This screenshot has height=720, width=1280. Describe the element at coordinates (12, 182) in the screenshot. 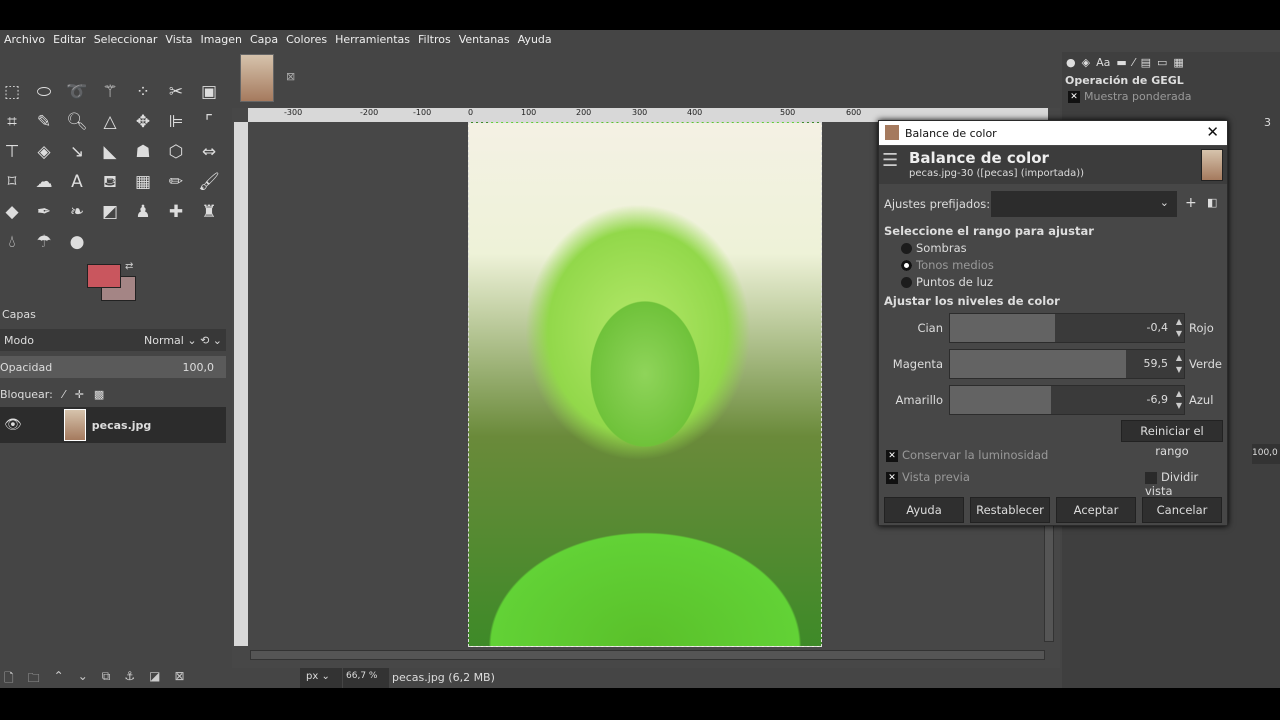

I see `cage-icon: ⌑` at that location.